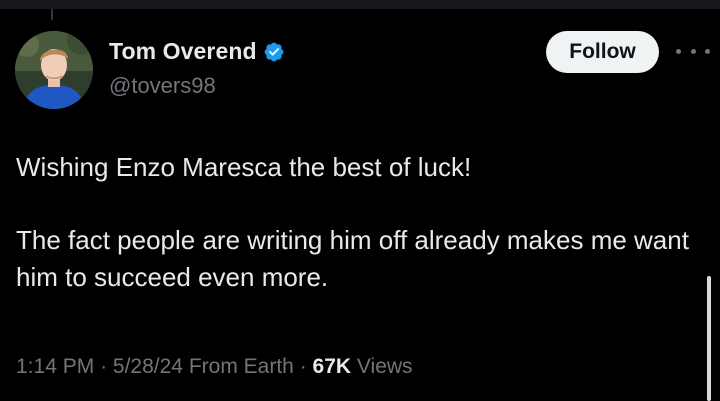  Describe the element at coordinates (602, 52) in the screenshot. I see `follow-button: Follow` at that location.